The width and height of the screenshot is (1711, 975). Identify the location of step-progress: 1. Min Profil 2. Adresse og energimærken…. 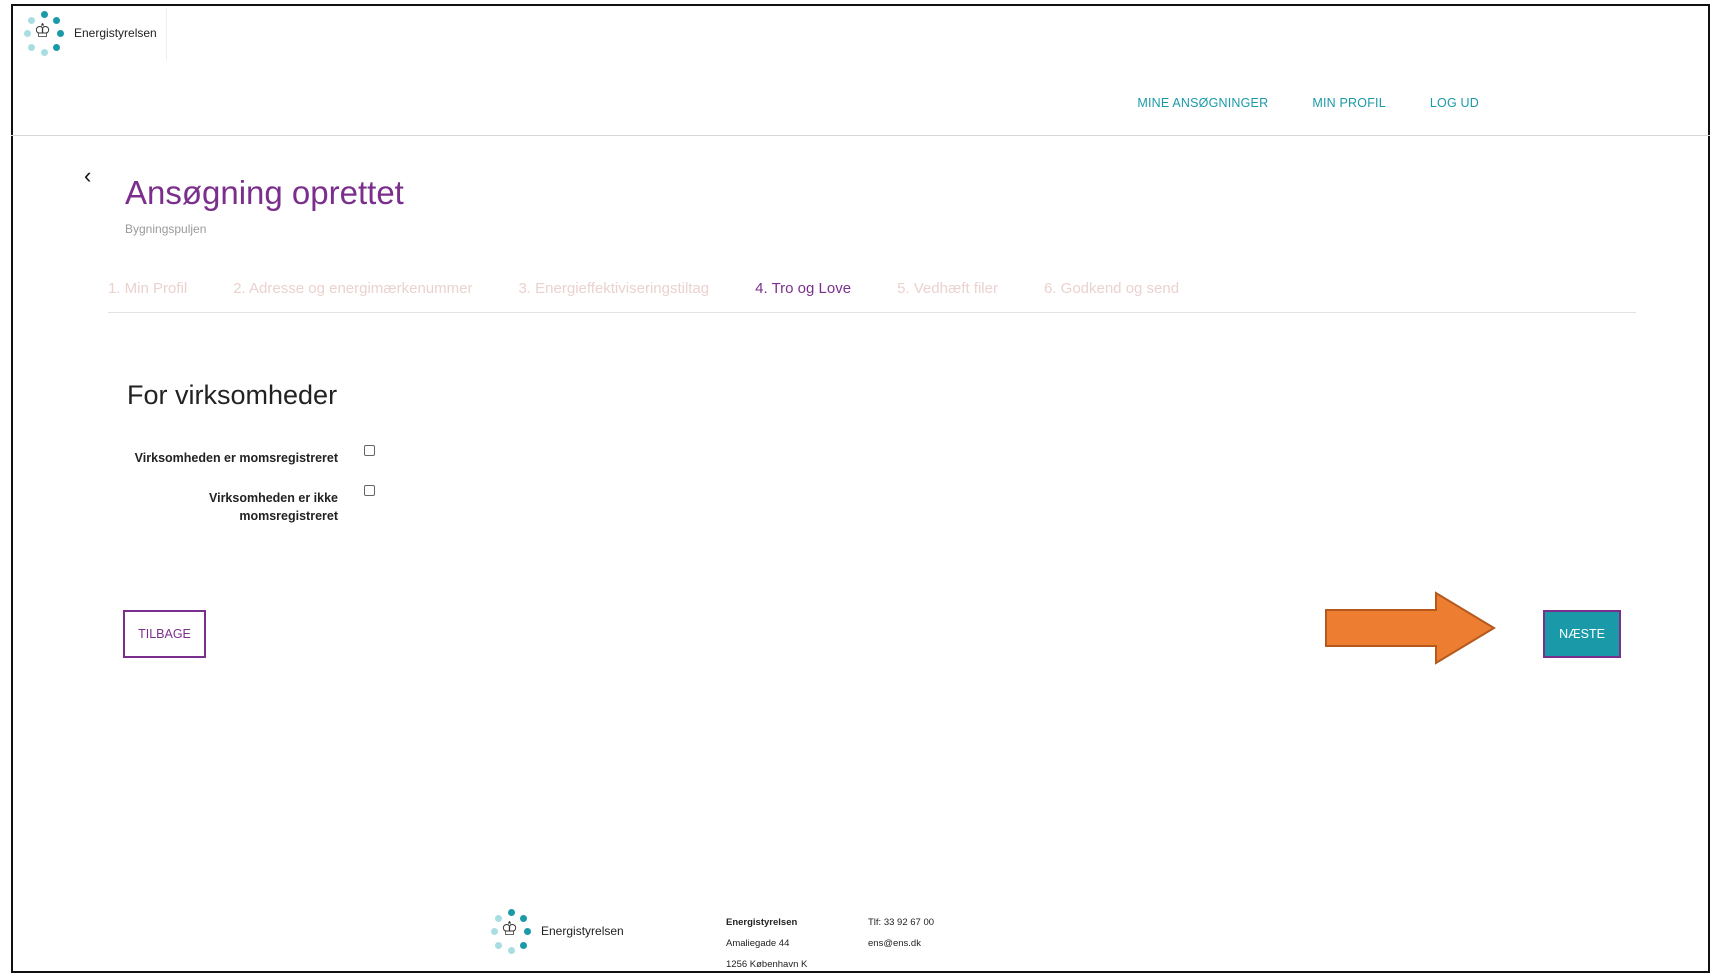
(643, 288).